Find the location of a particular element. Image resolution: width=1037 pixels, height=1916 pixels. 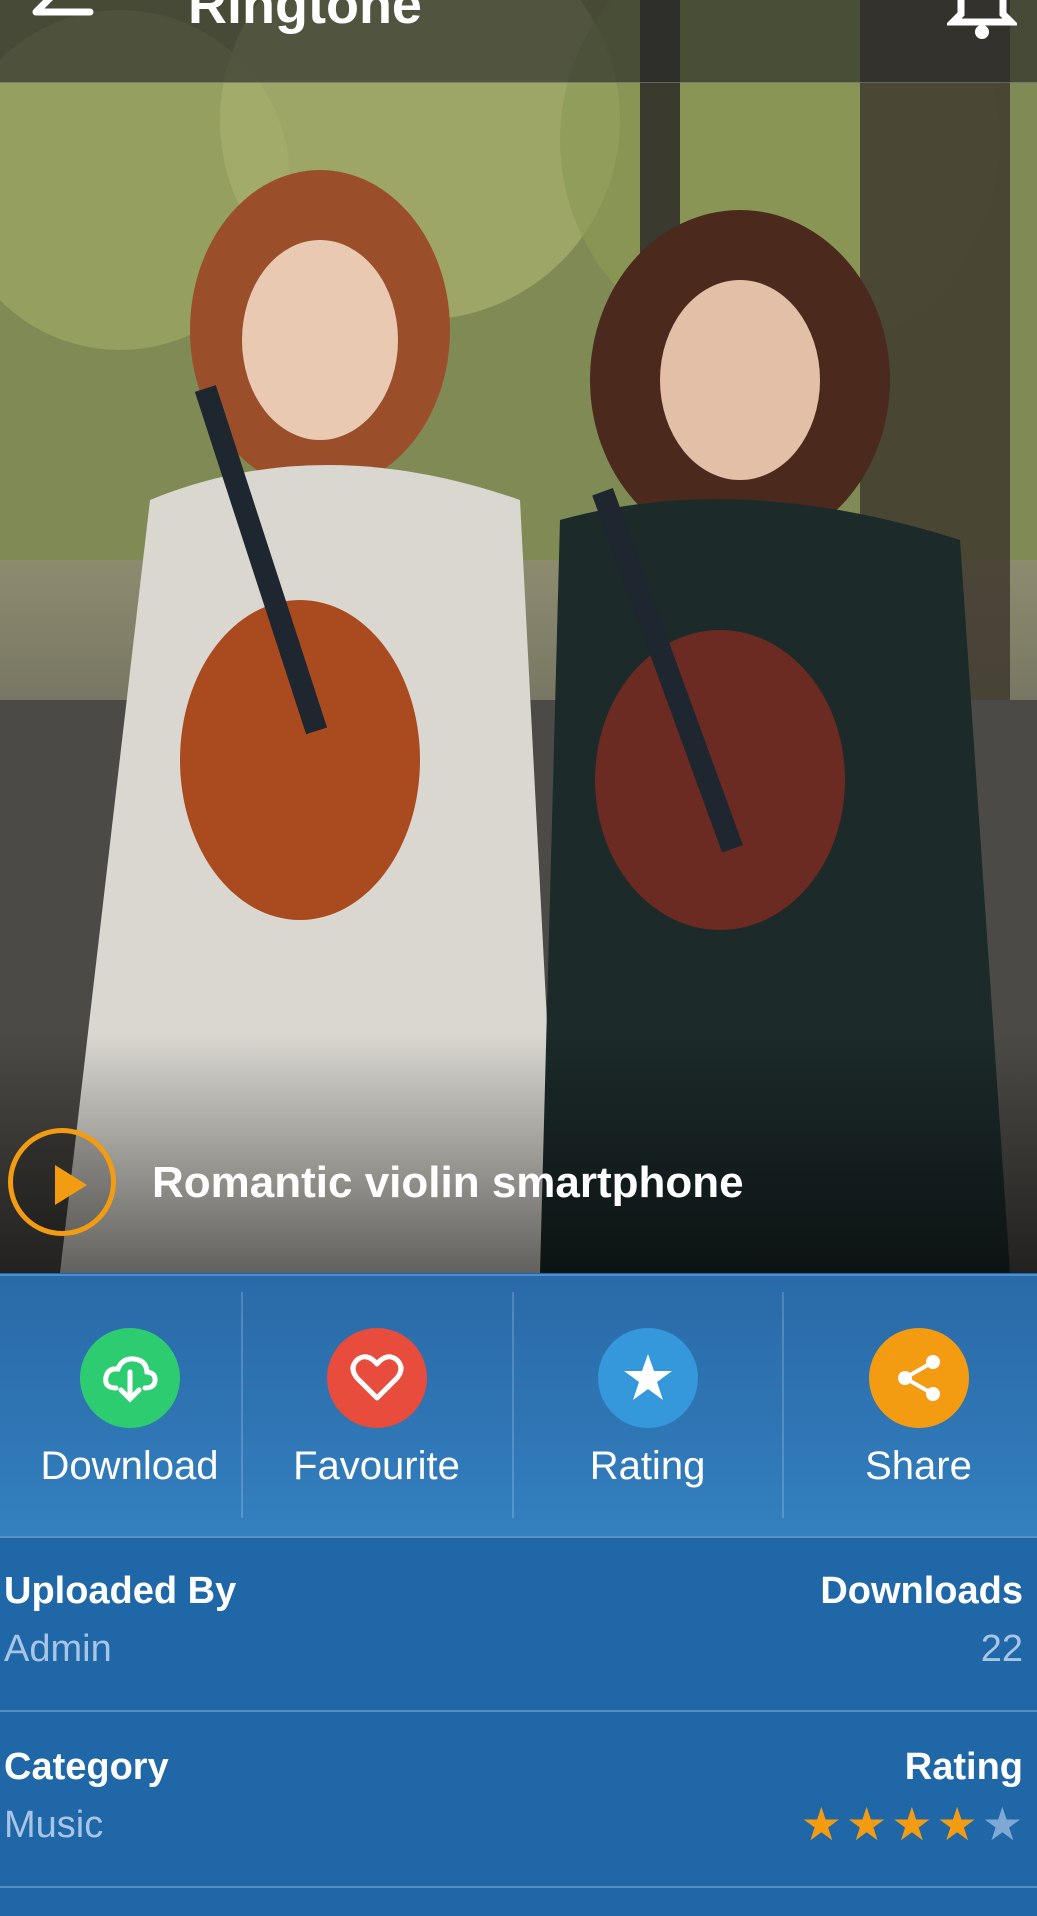

rating-stars: ★★★★★ is located at coordinates (910, 1824).